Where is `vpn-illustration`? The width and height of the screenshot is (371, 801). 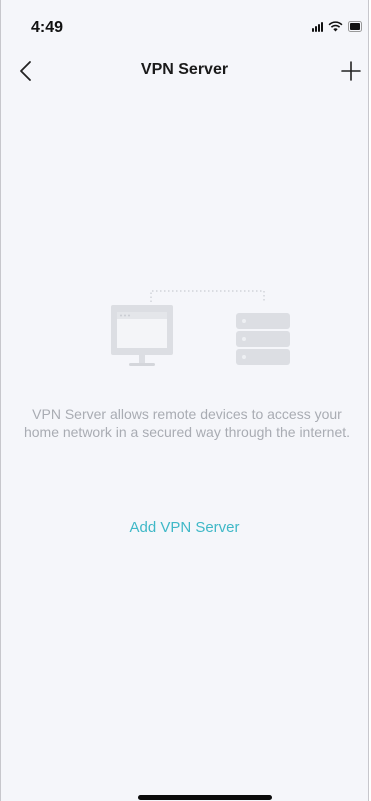 vpn-illustration is located at coordinates (203, 331).